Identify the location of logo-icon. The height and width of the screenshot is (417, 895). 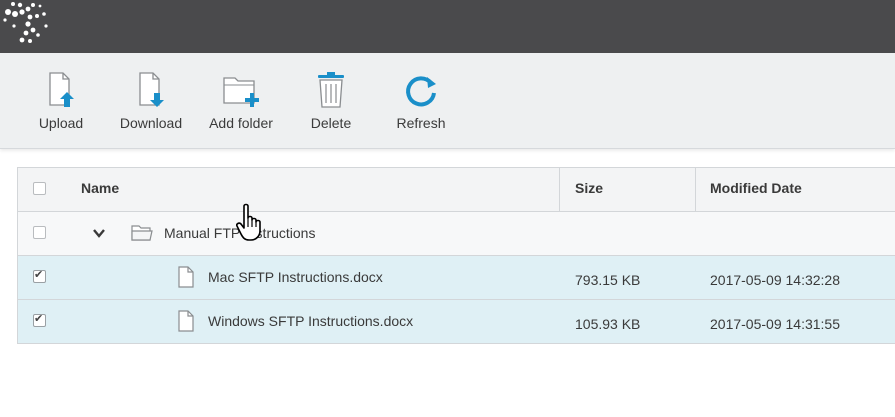
(25, 22).